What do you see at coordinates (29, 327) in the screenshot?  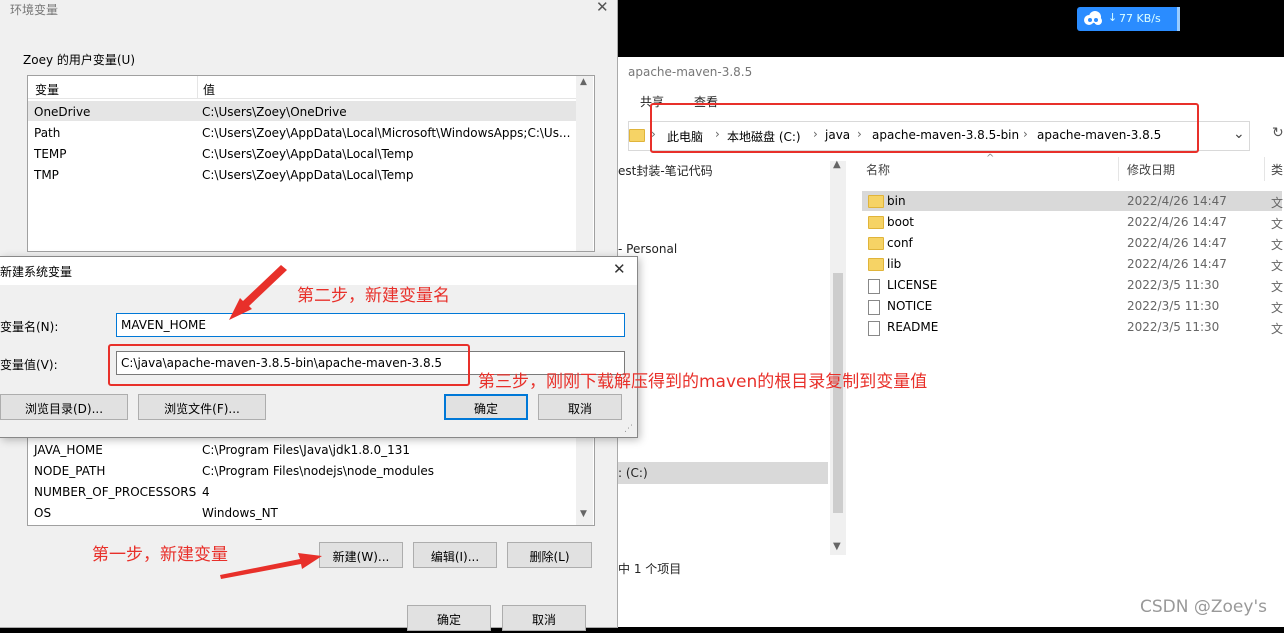 I see `var-name-label: 变量名(N):` at bounding box center [29, 327].